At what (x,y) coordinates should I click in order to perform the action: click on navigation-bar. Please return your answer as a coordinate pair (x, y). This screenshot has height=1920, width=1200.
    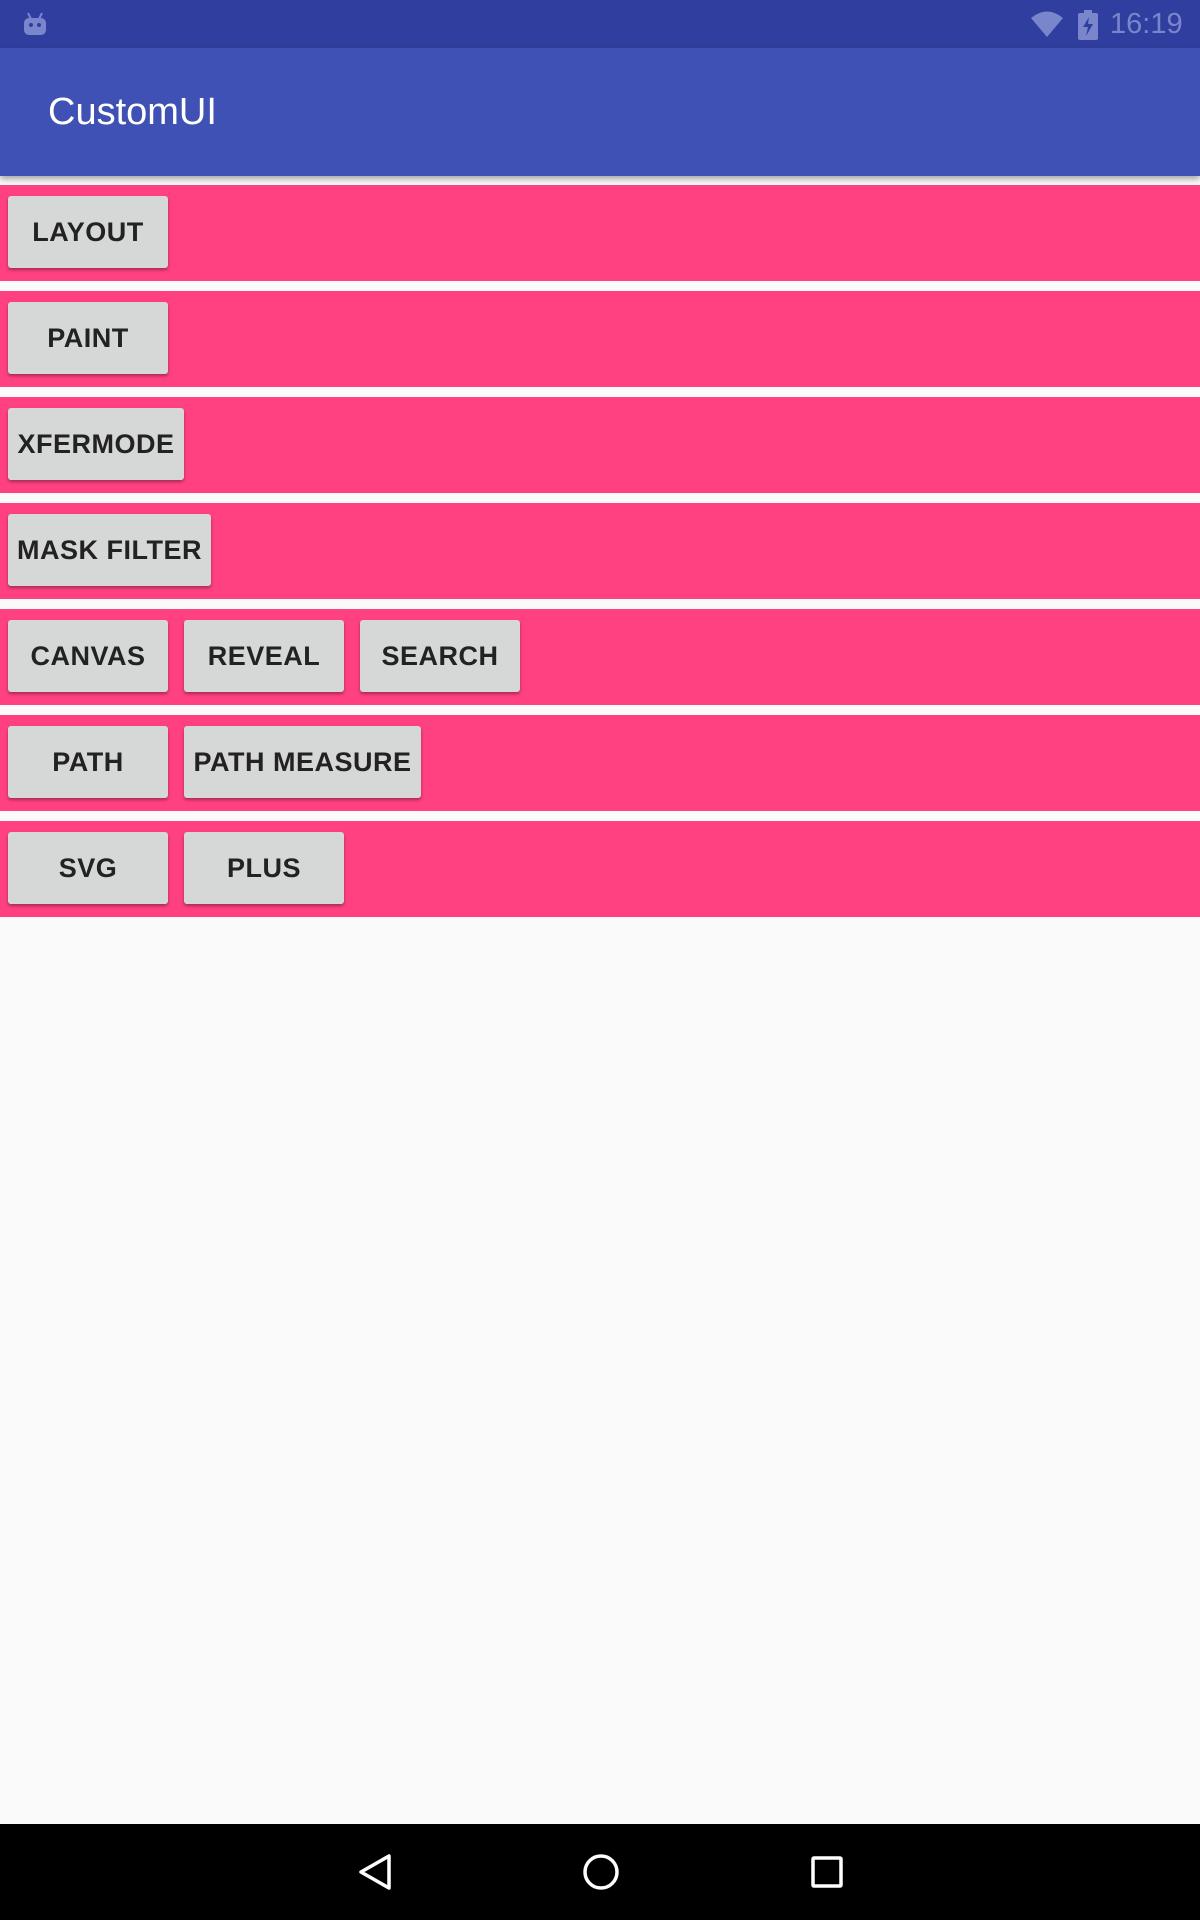
    Looking at the image, I should click on (600, 1872).